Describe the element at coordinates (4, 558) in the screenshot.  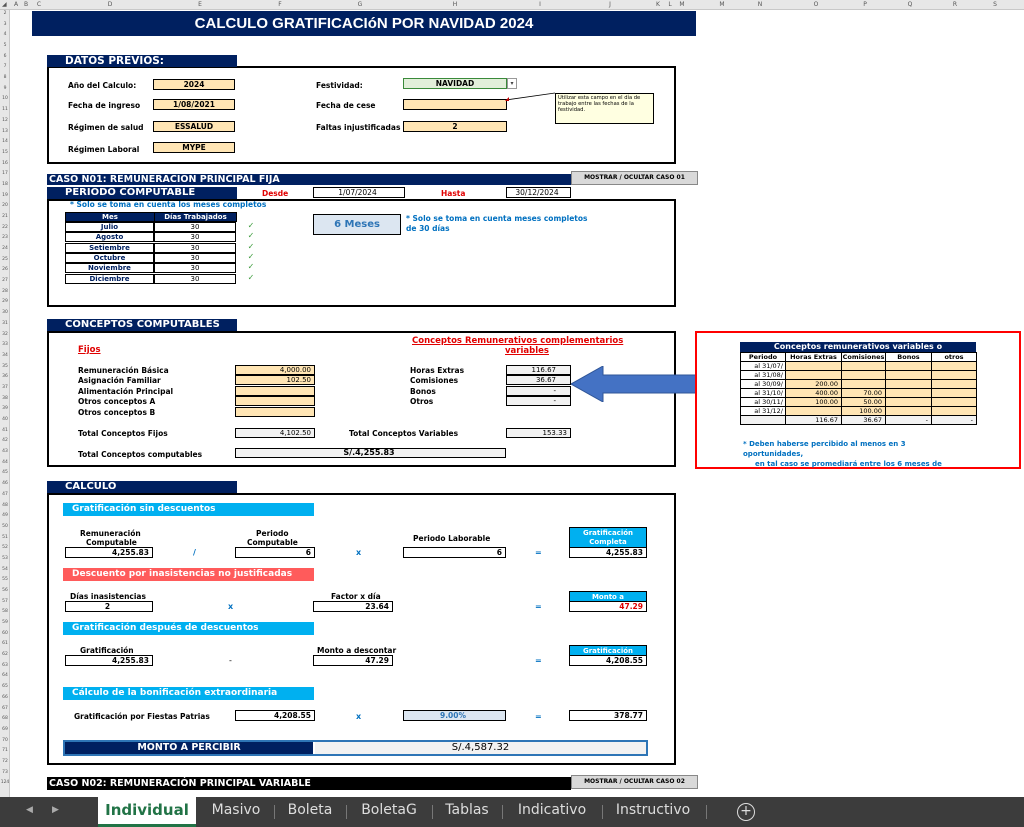
I see `row-header: 53` at that location.